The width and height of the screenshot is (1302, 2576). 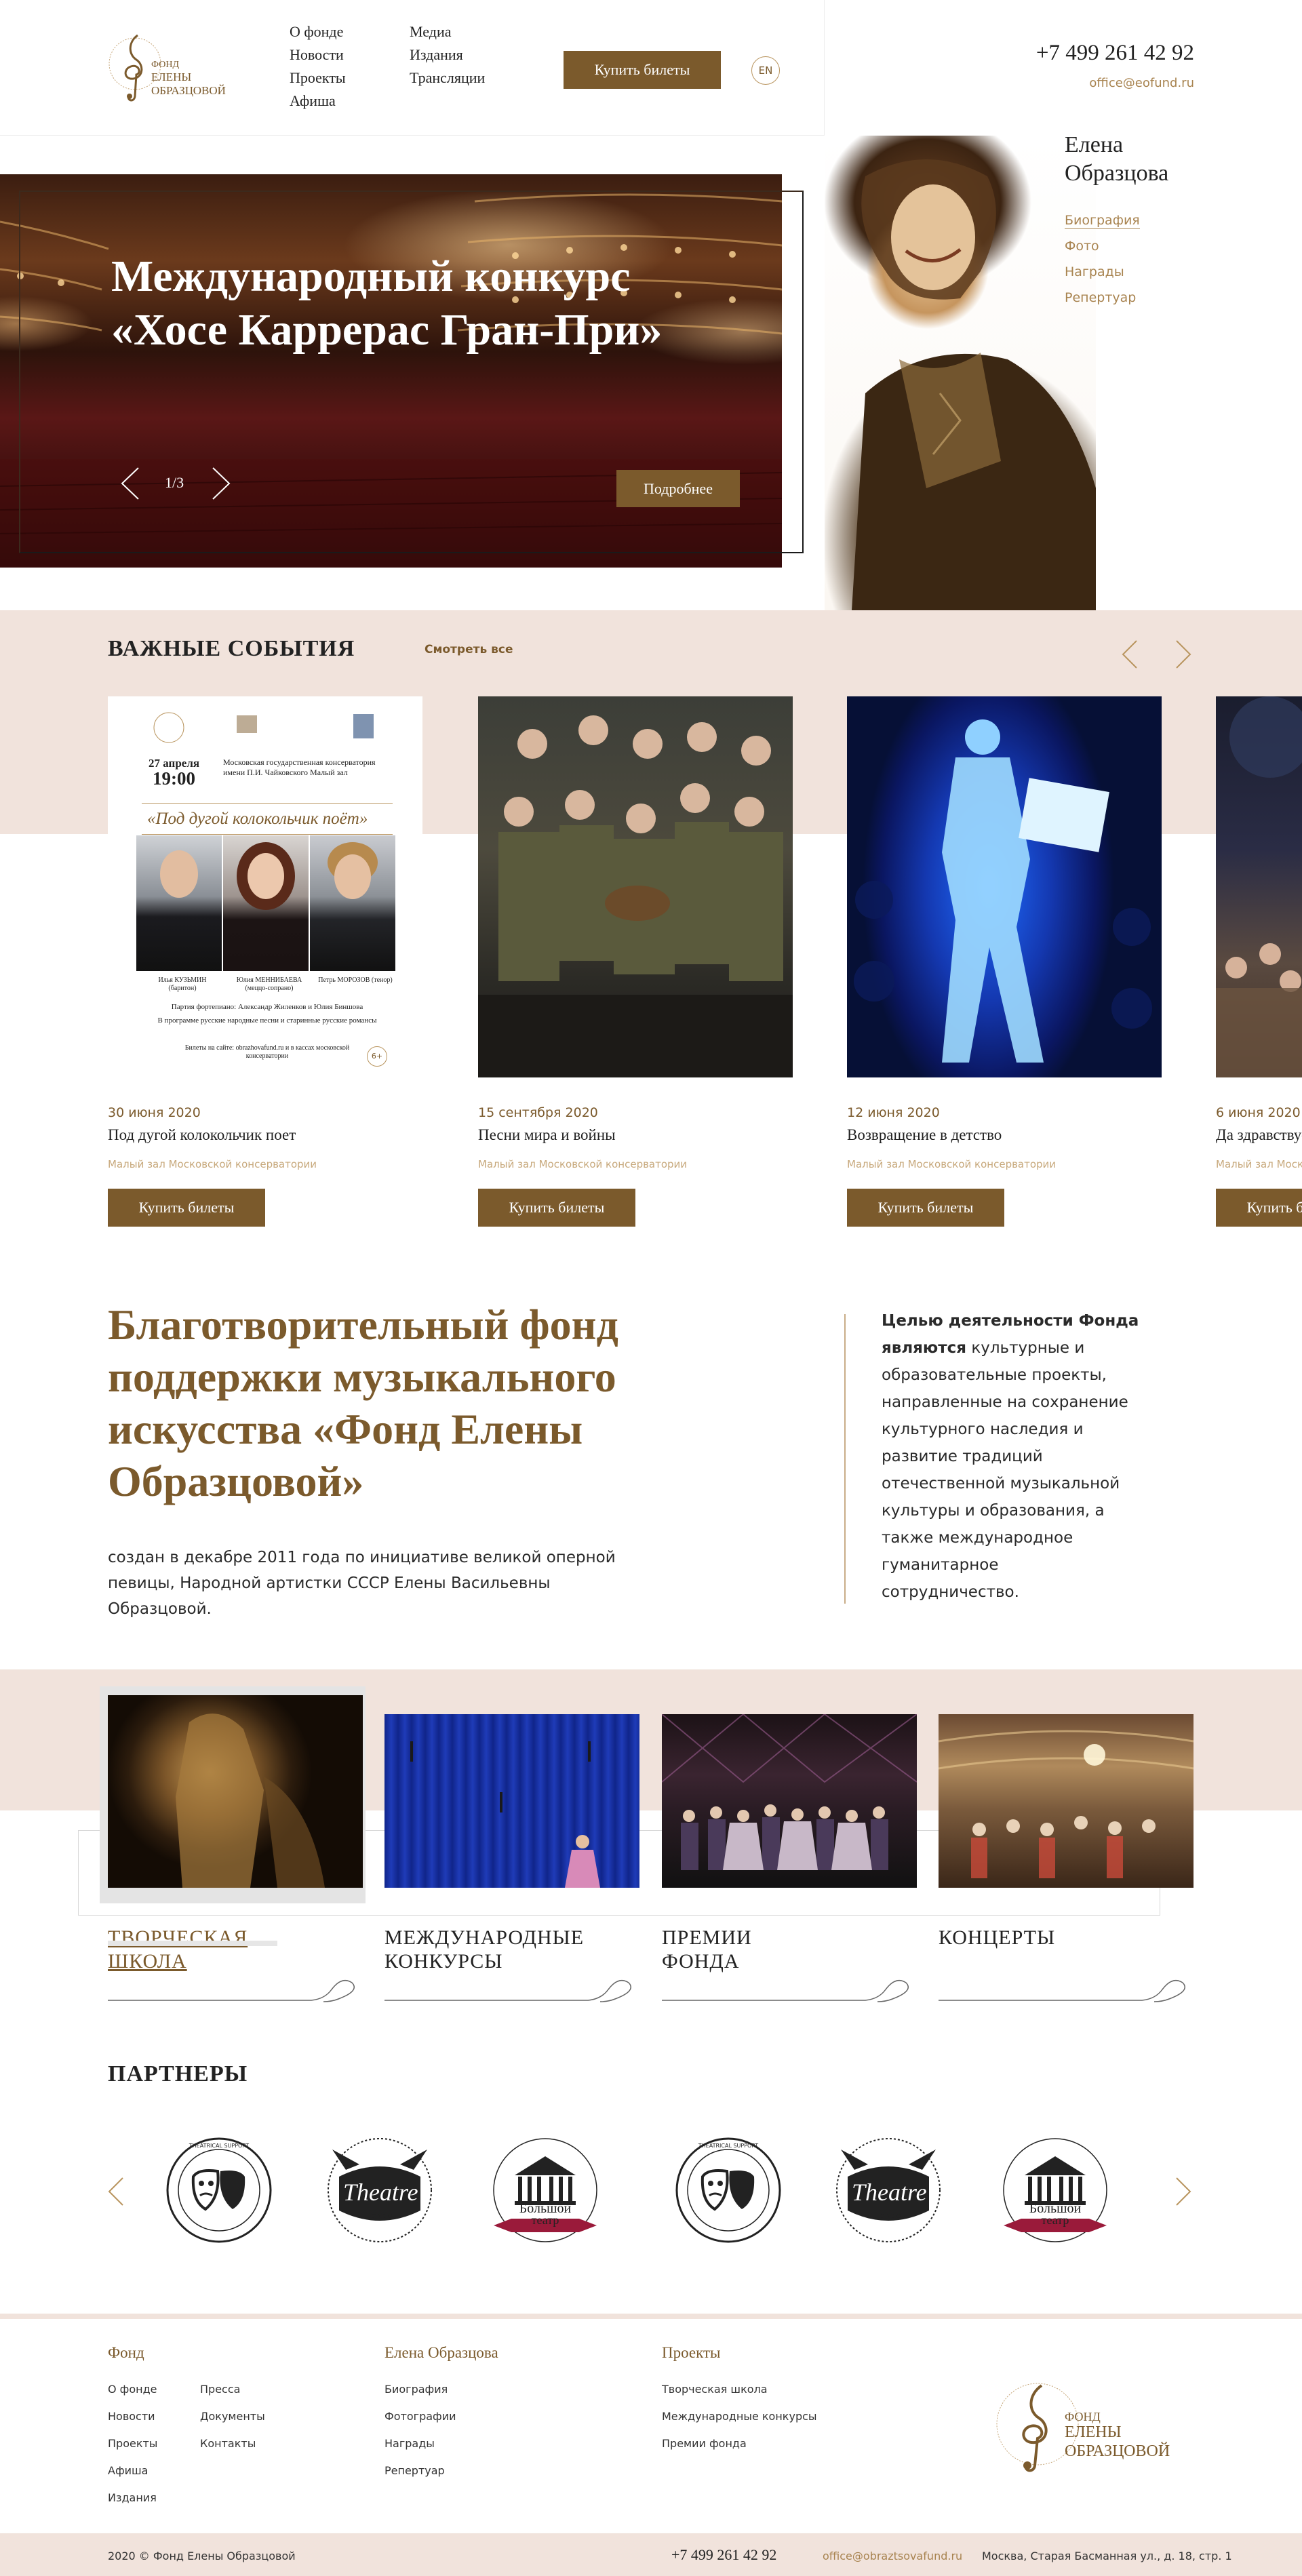 What do you see at coordinates (678, 488) in the screenshot?
I see `hero-more-button: Подробнее` at bounding box center [678, 488].